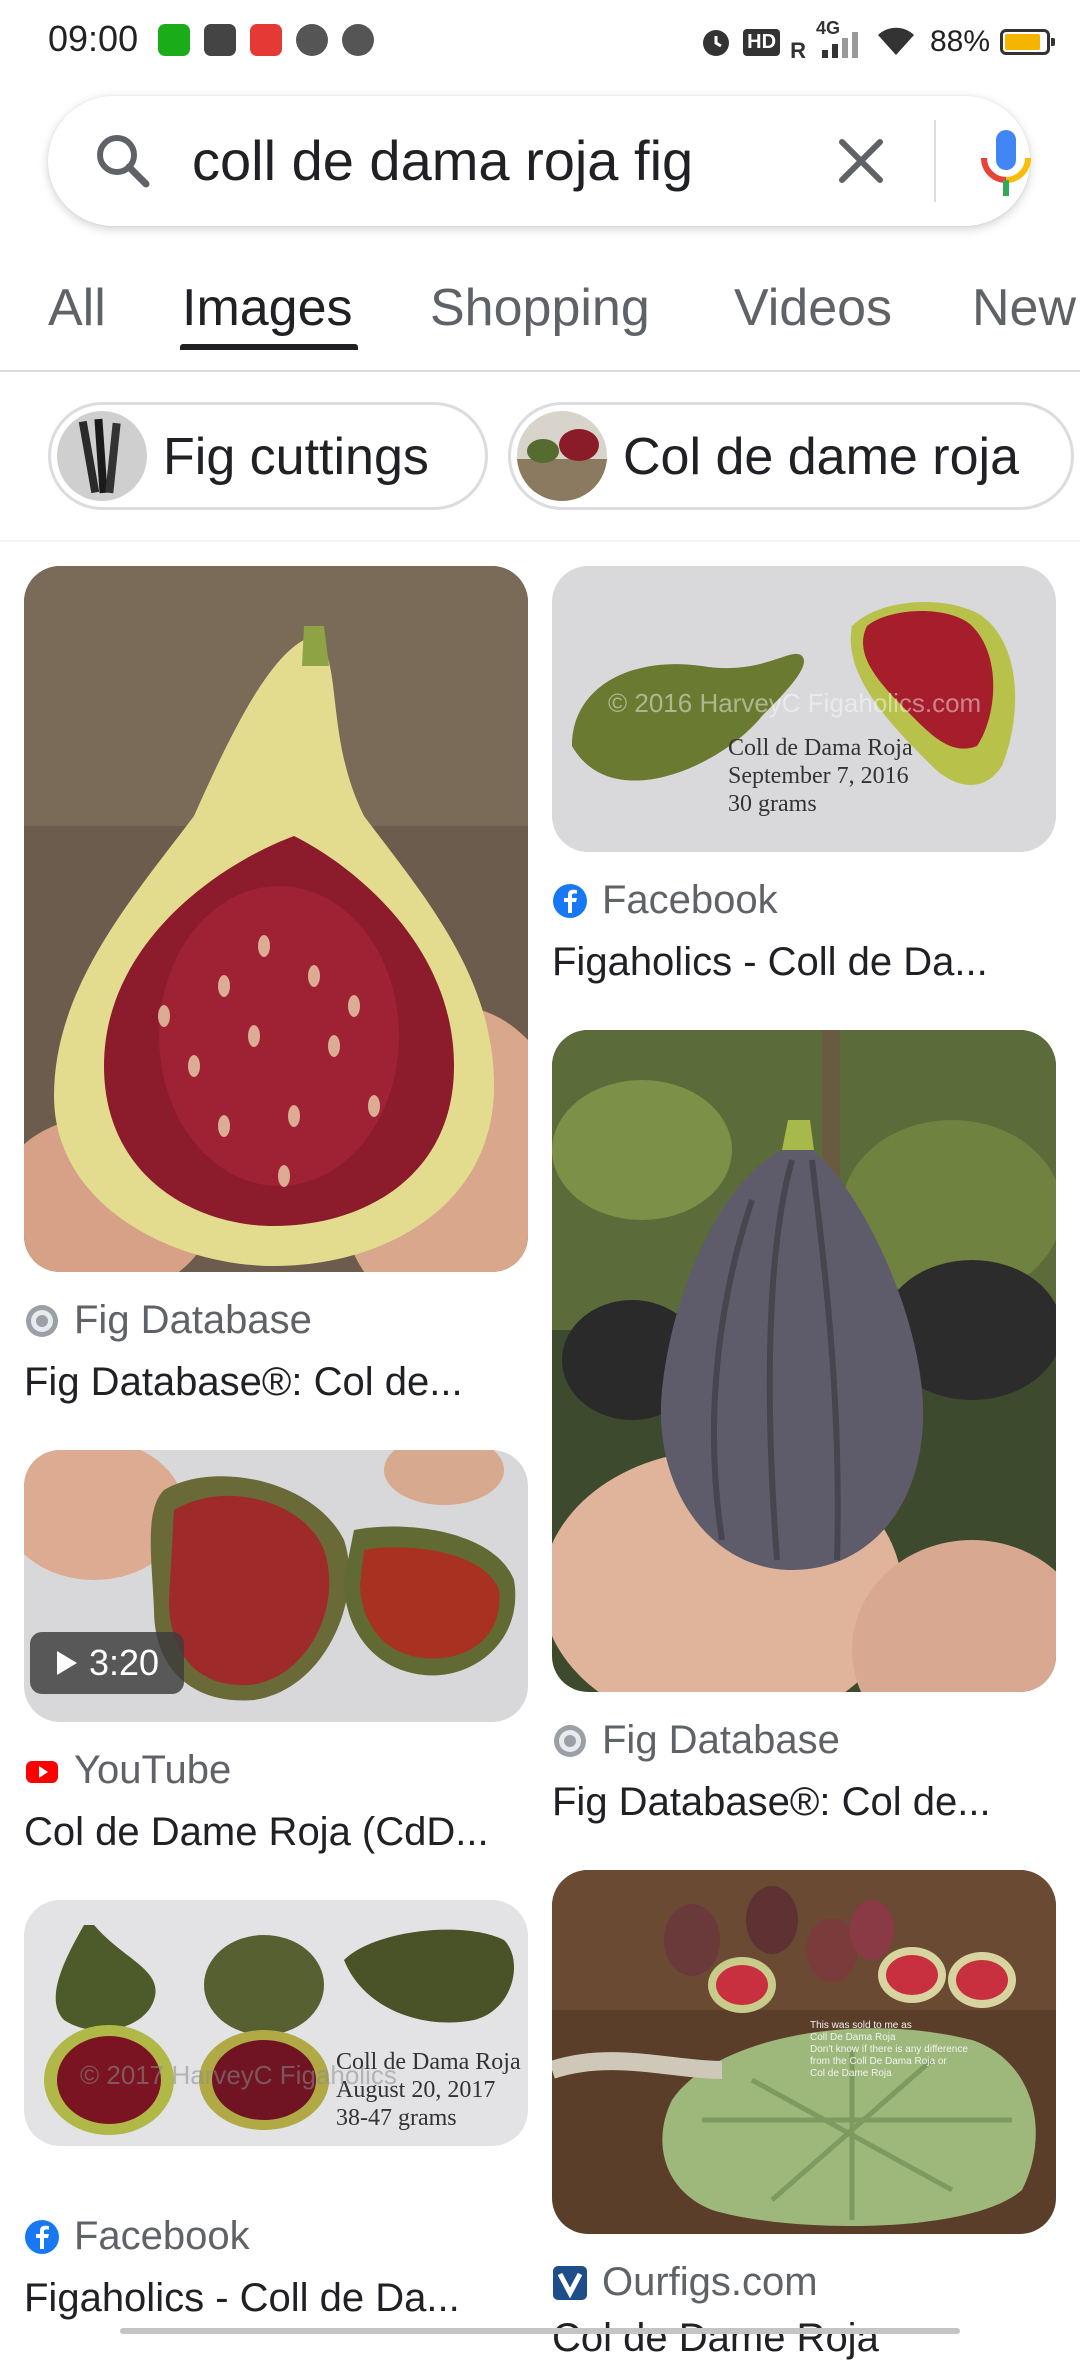 This screenshot has height=2361, width=1080. What do you see at coordinates (153, 1770) in the screenshot?
I see `source-name: YouTube` at bounding box center [153, 1770].